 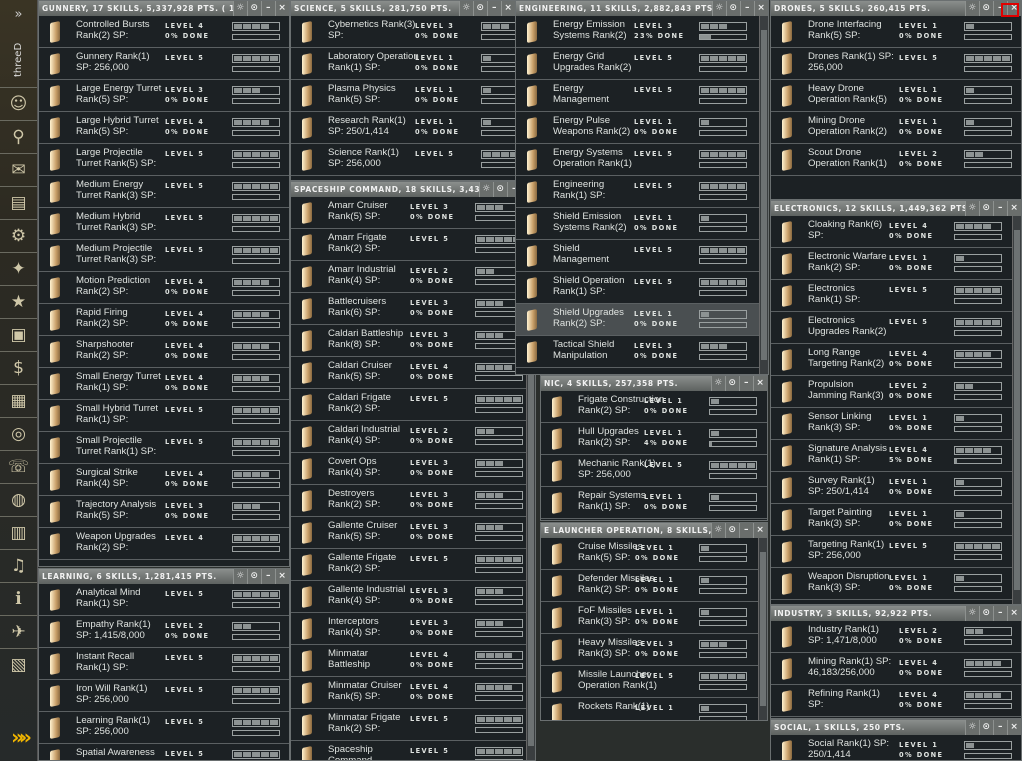 What do you see at coordinates (18, 169) in the screenshot?
I see `mail-icon: ✉` at bounding box center [18, 169].